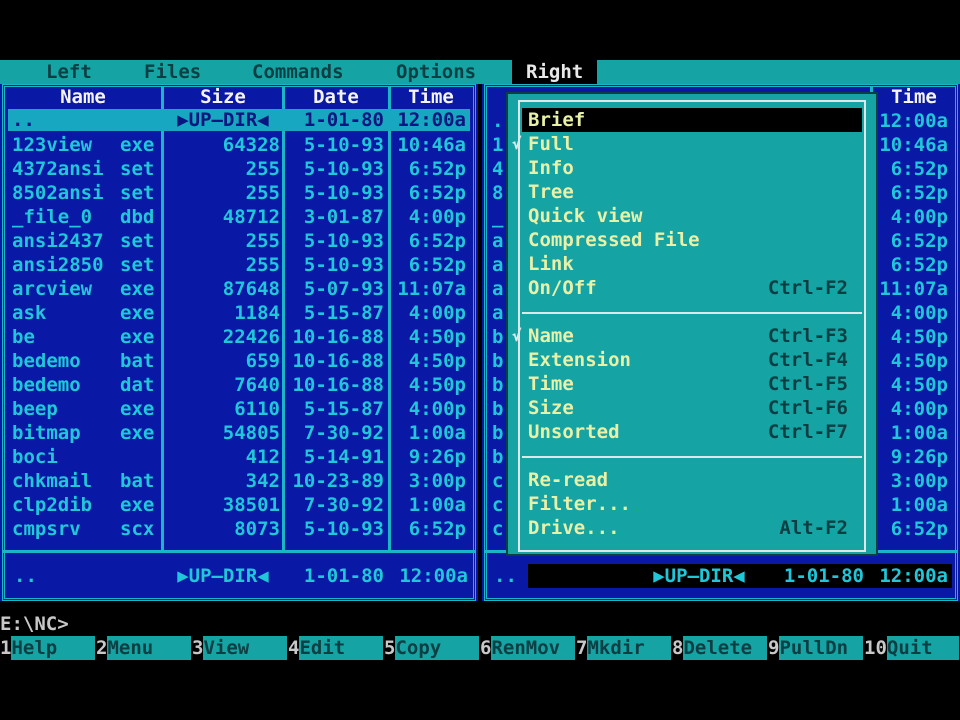  Describe the element at coordinates (695, 360) in the screenshot. I see `dropdown-item-extension: Extension Ctrl-F4` at that location.